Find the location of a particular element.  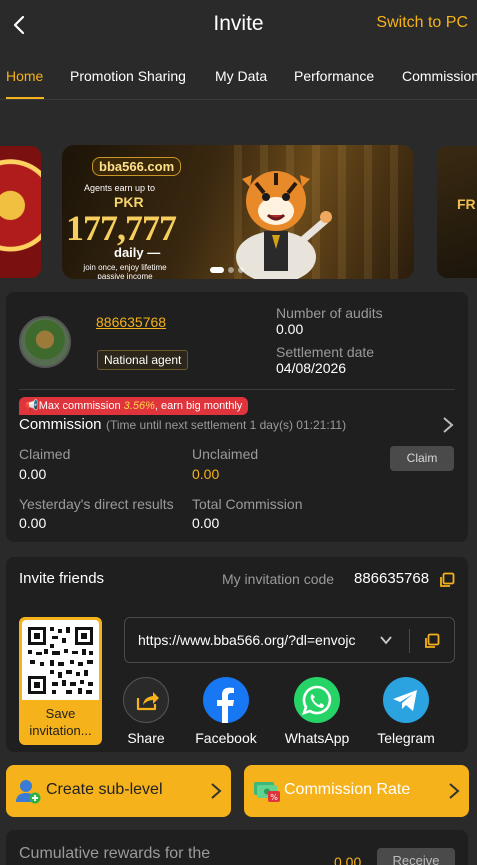

audits-value: 0.00 is located at coordinates (290, 329).